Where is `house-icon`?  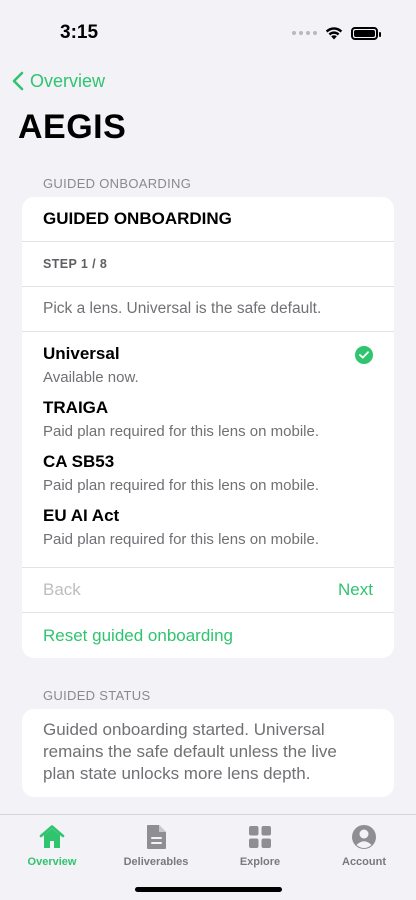
house-icon is located at coordinates (52, 837).